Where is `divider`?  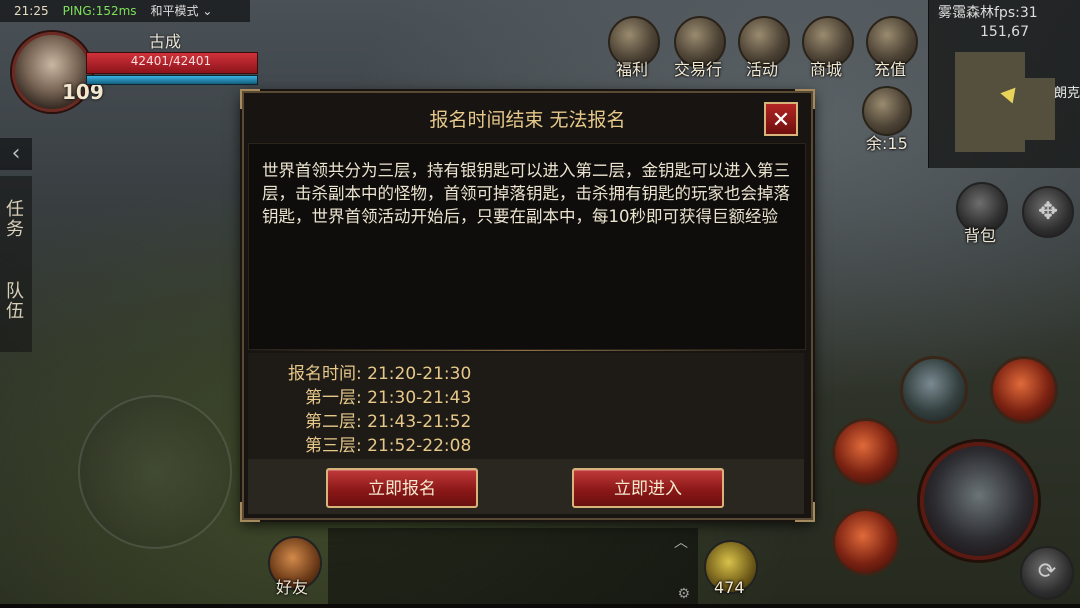 divider is located at coordinates (526, 350).